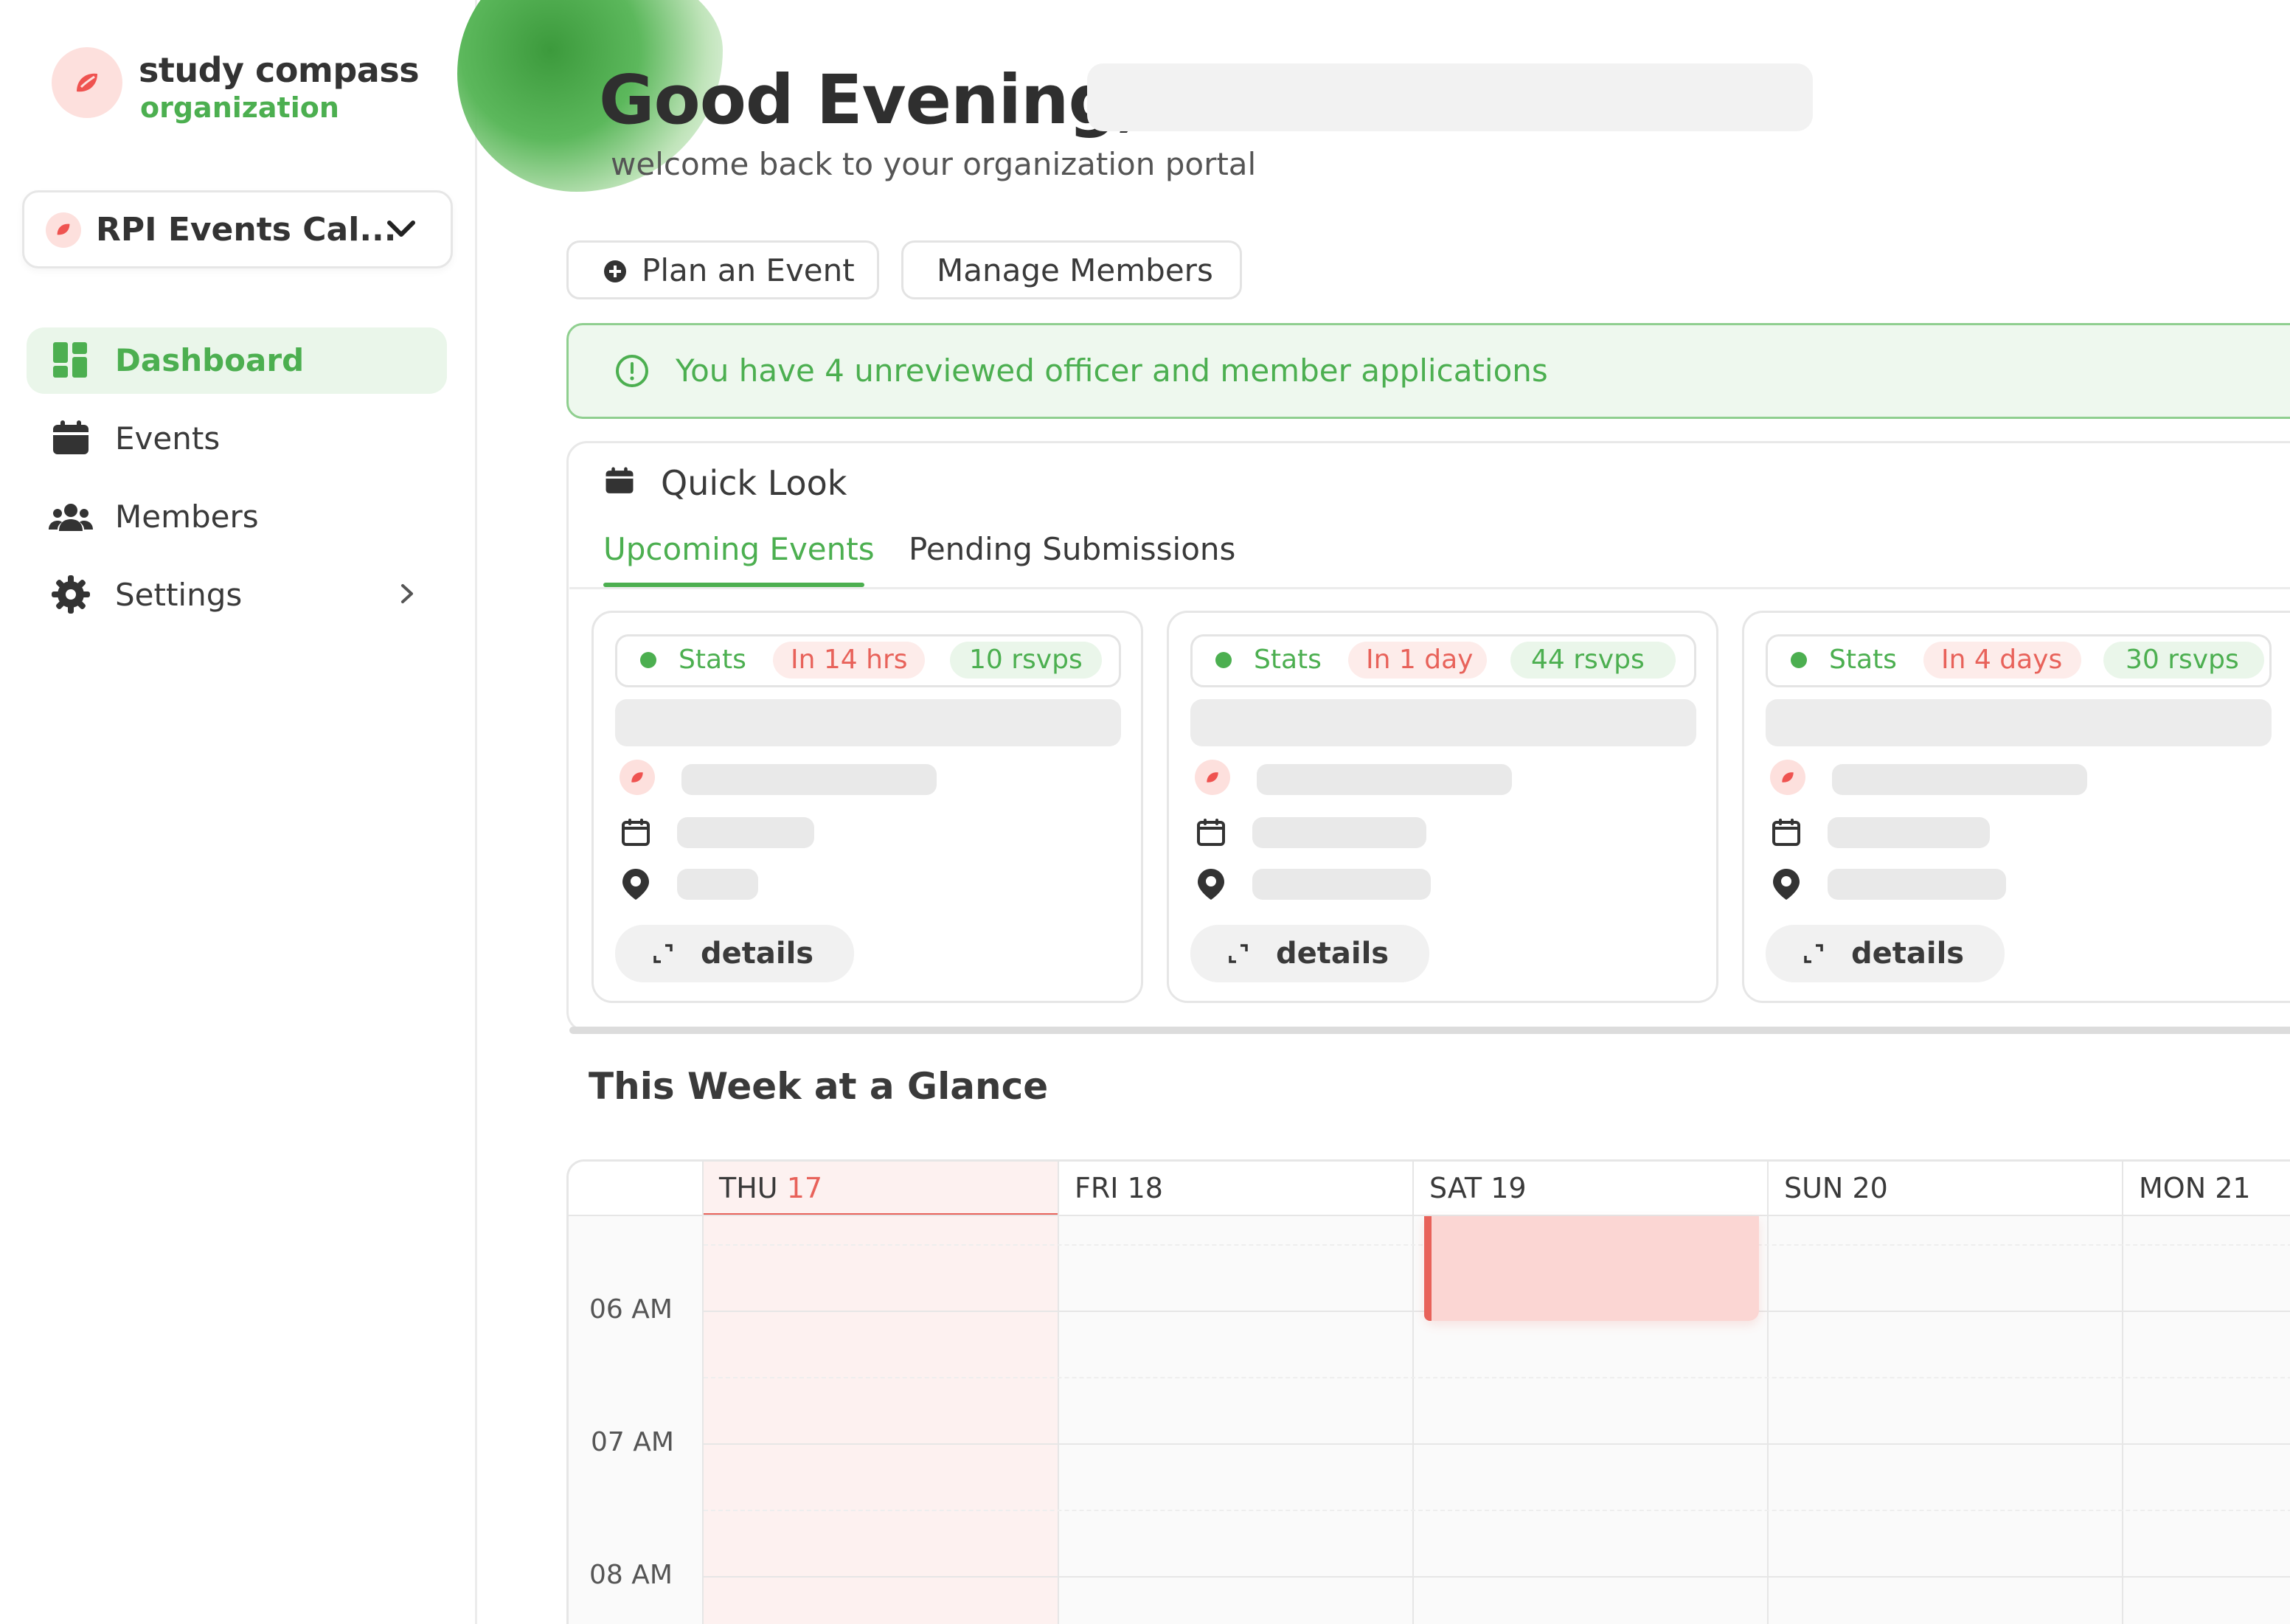  I want to click on day-of-week: FRI, so click(1097, 1188).